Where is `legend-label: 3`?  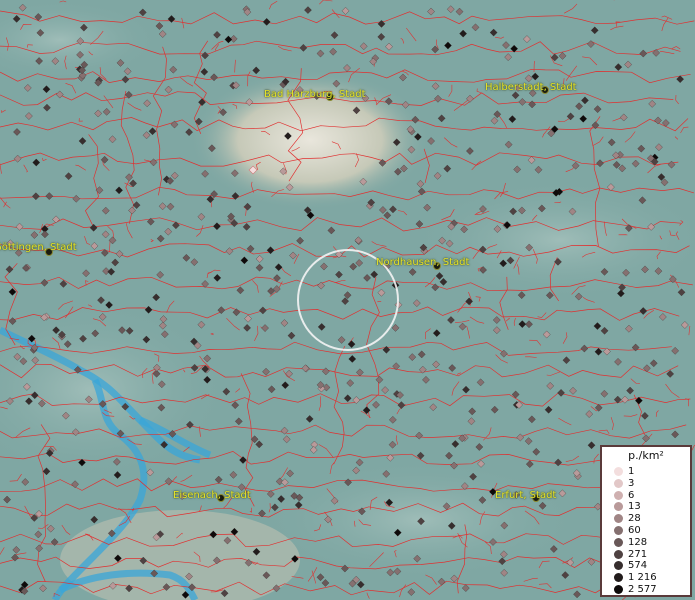 legend-label: 3 is located at coordinates (631, 483).